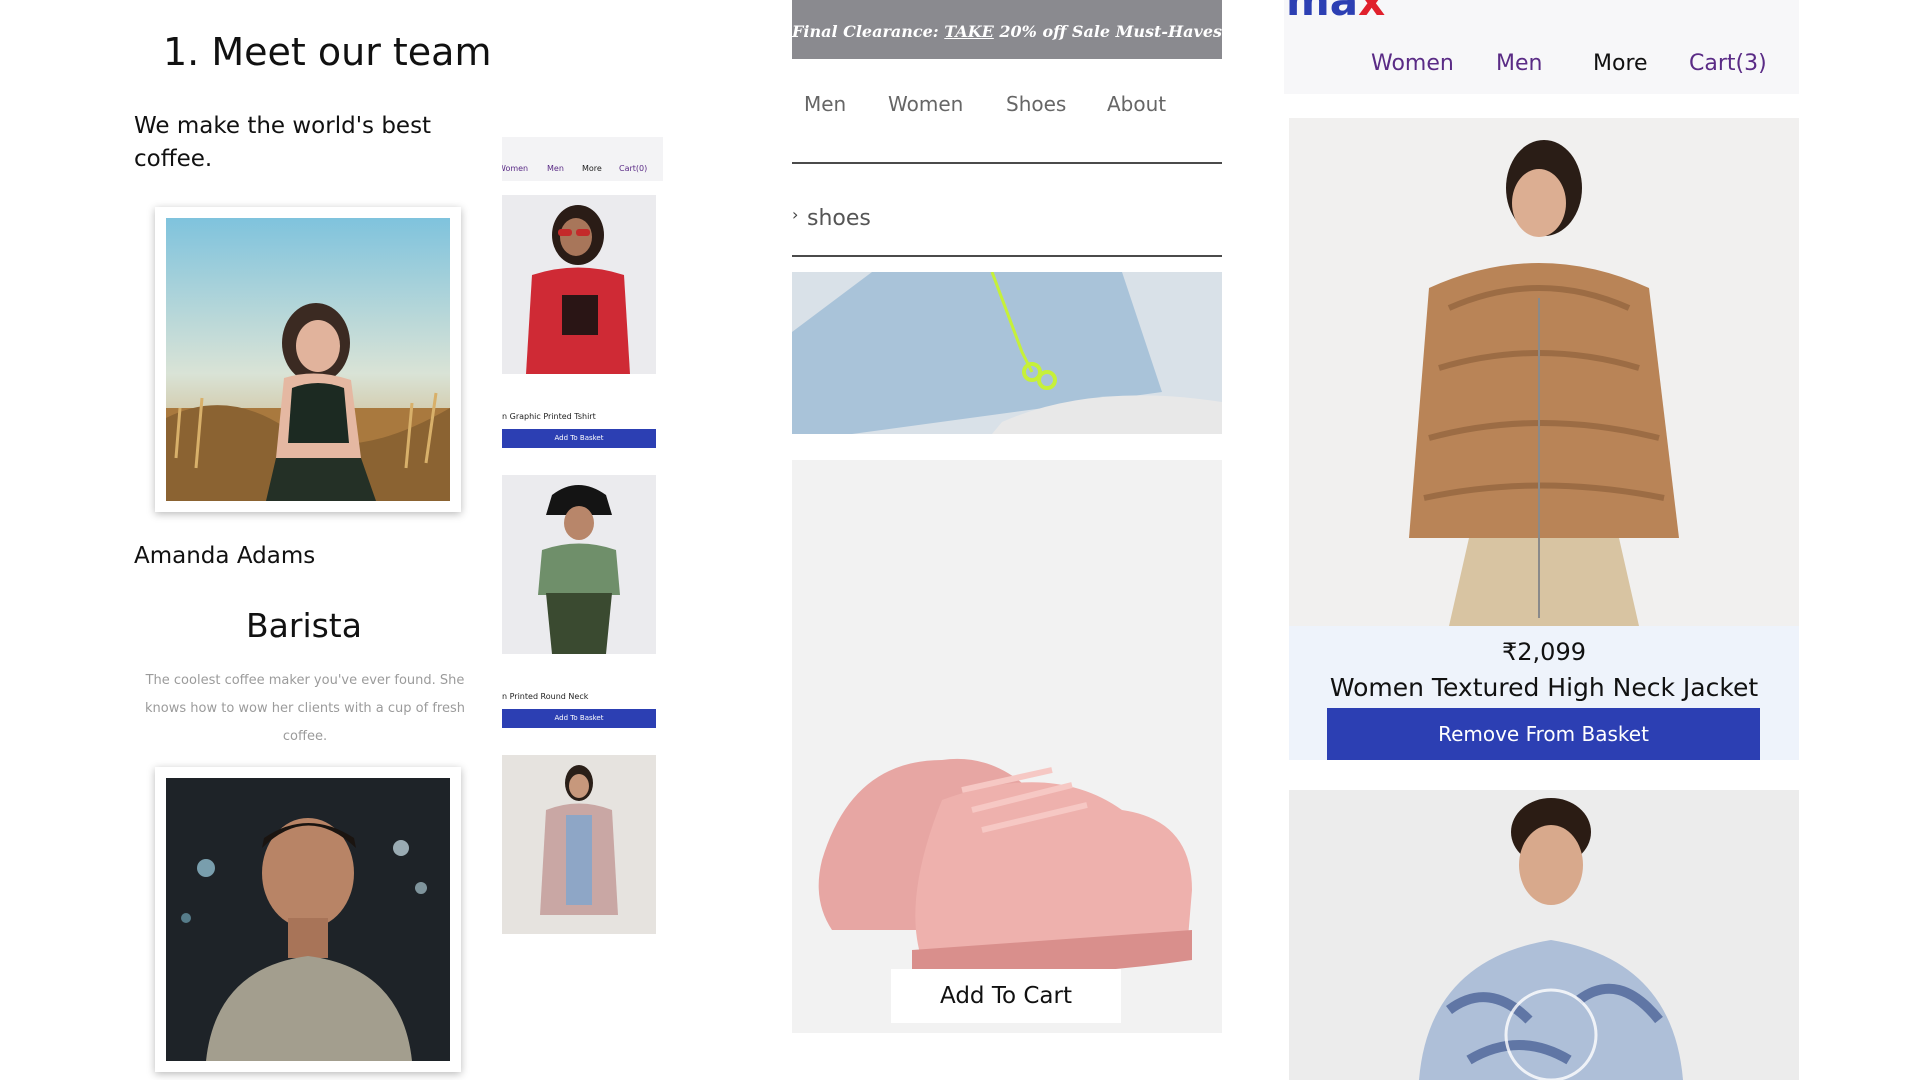 The image size is (1920, 1080). Describe the element at coordinates (1544, 372) in the screenshot. I see `jacket-product-image` at that location.